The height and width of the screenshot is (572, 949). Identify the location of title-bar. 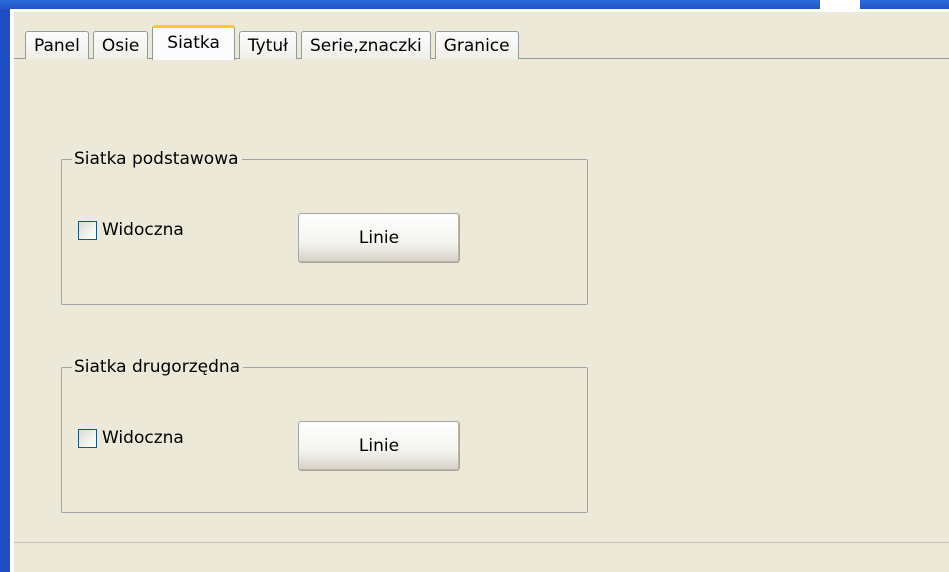
(410, 4).